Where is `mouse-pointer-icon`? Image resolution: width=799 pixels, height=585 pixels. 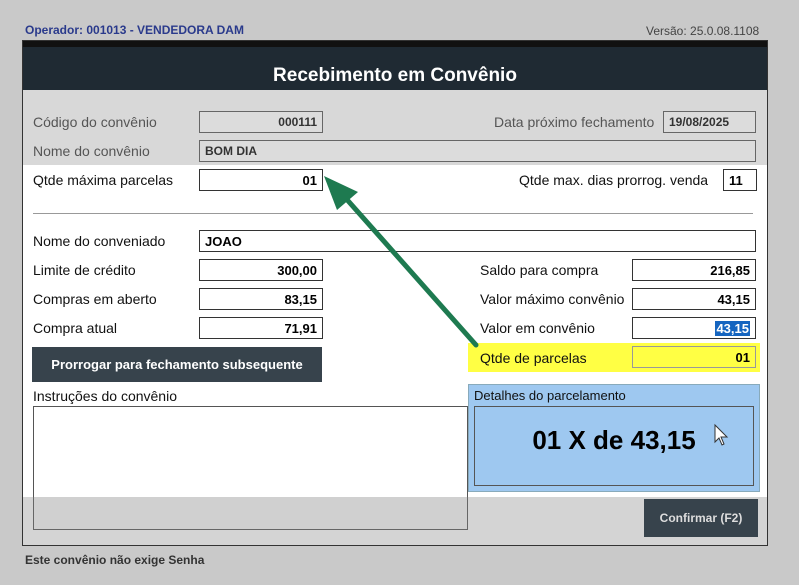
mouse-pointer-icon is located at coordinates (721, 434).